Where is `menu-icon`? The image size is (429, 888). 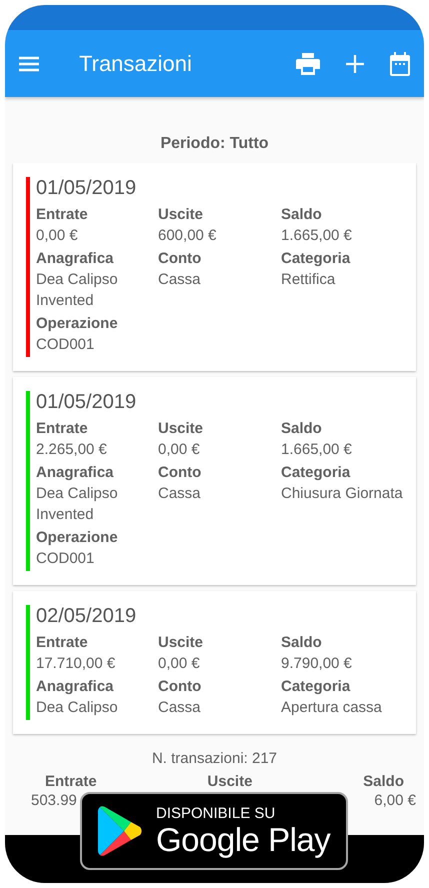
menu-icon is located at coordinates (29, 64).